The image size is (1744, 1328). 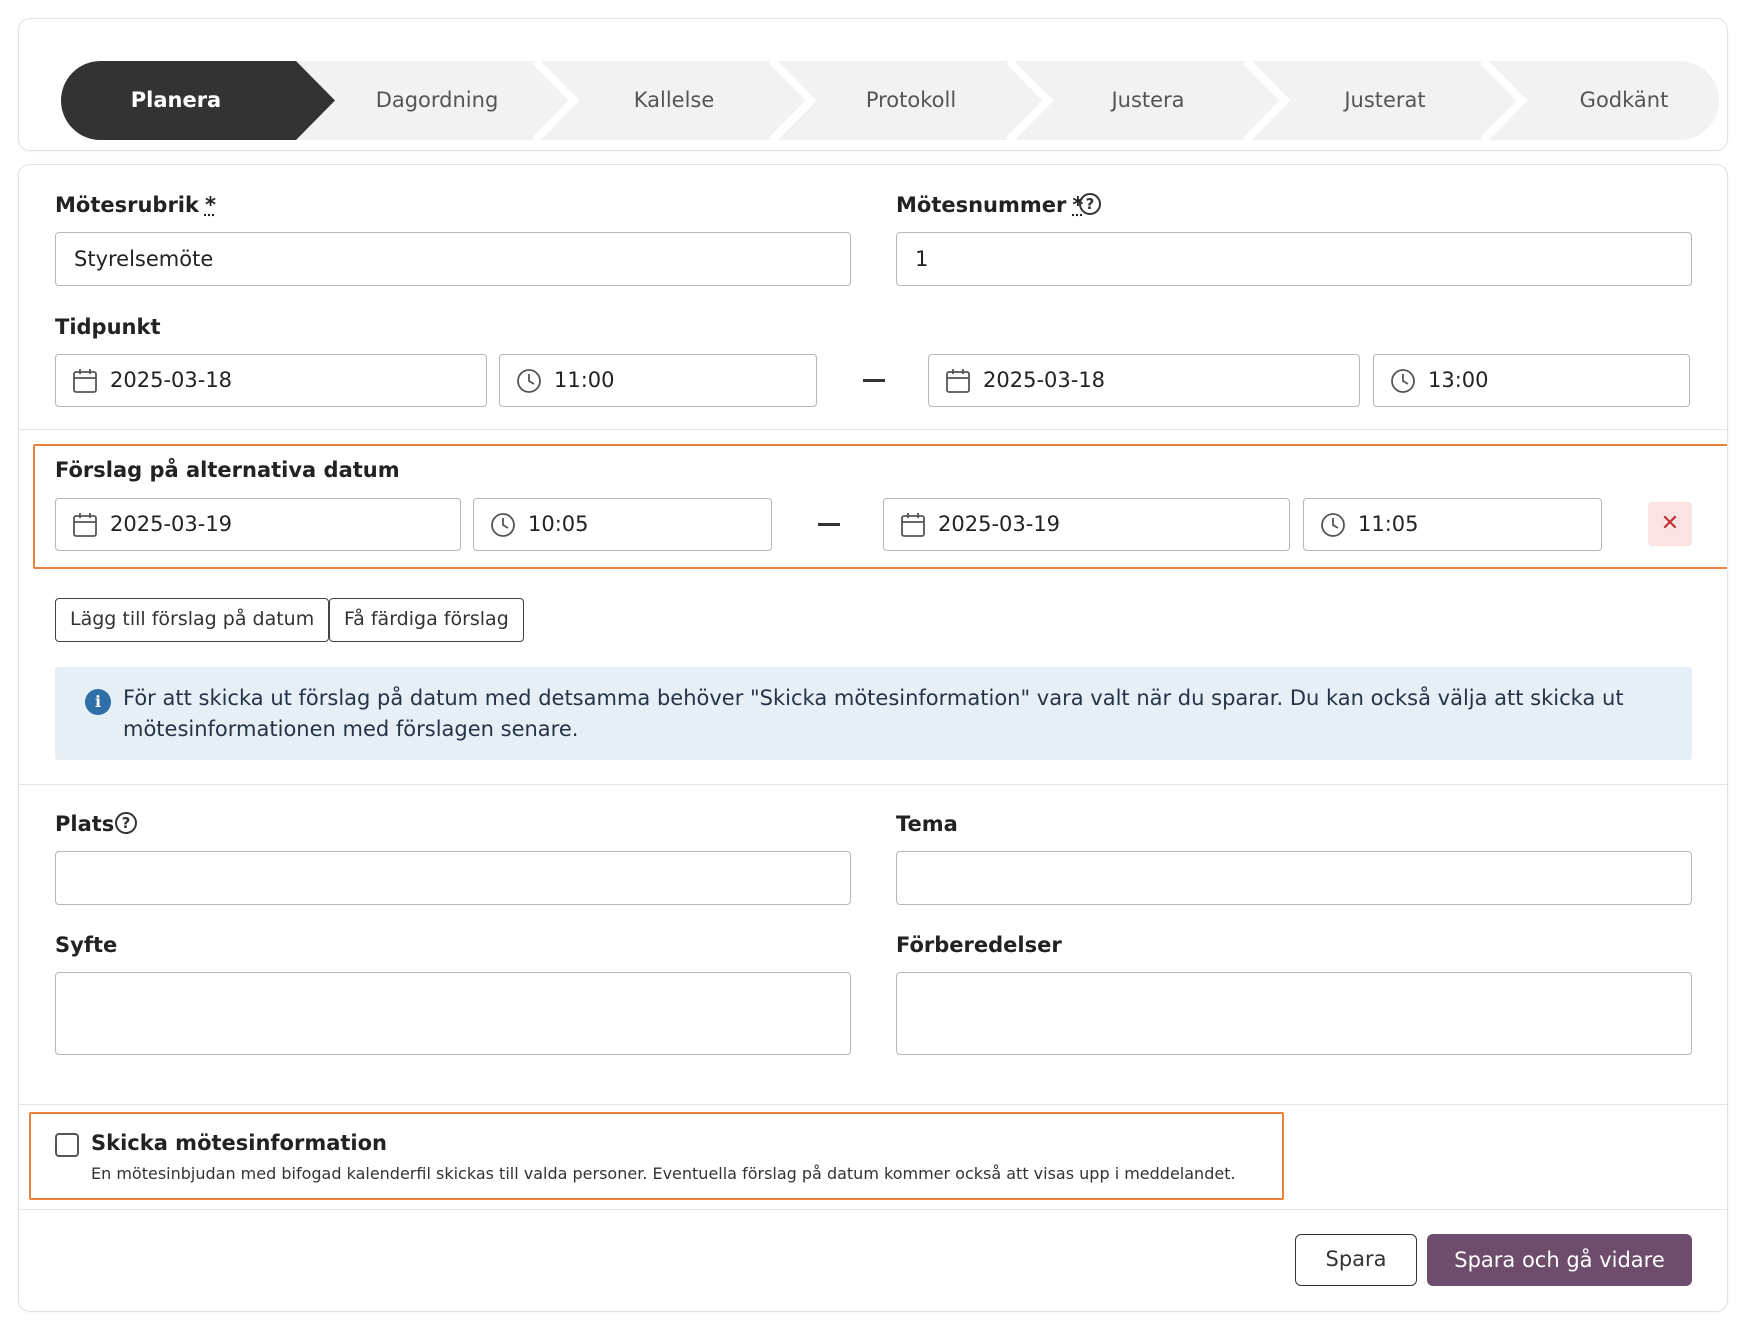 What do you see at coordinates (271, 380) in the screenshot?
I see `start-date-input: 2025-03-18` at bounding box center [271, 380].